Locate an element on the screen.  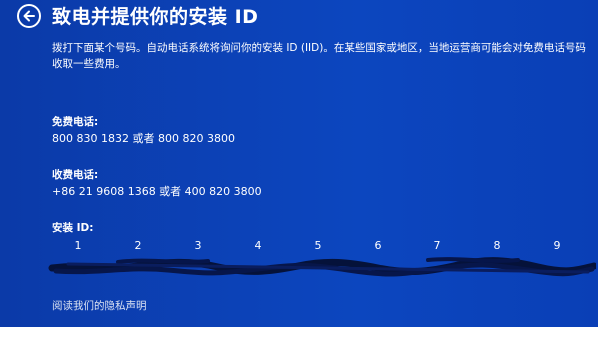
toll-free-label: 免费电话: is located at coordinates (75, 122).